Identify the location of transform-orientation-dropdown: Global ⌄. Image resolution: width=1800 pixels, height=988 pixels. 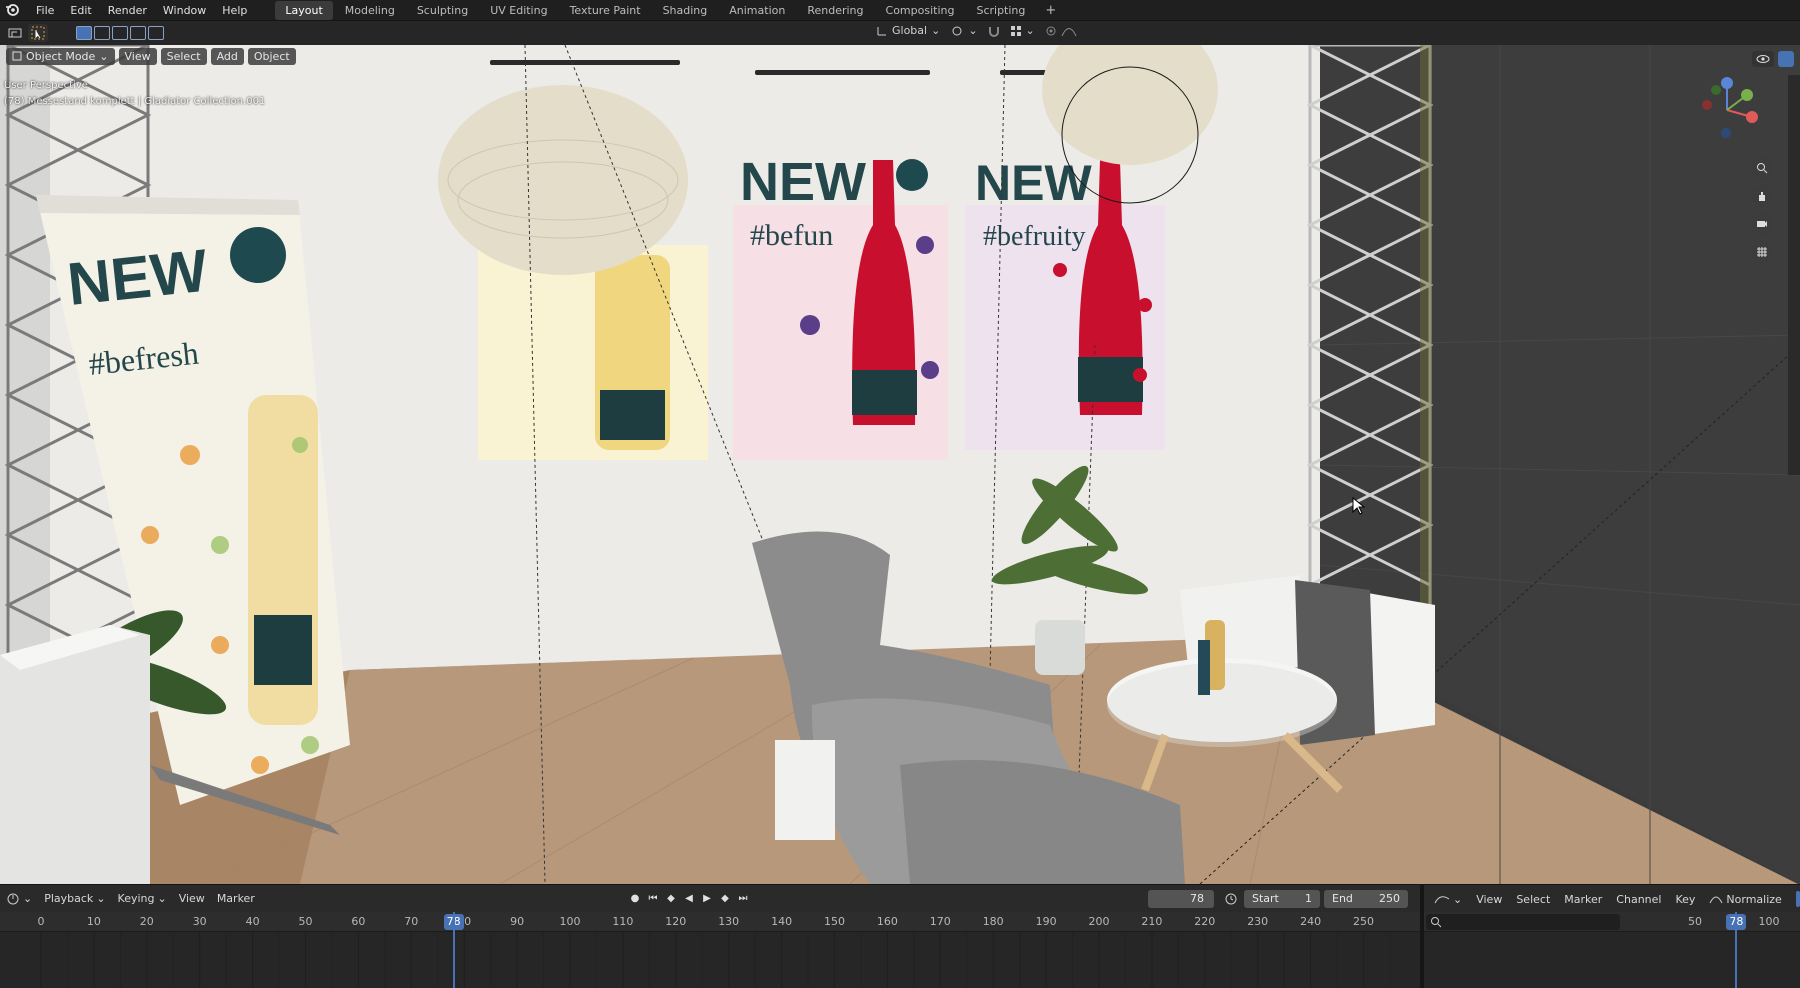
(908, 30).